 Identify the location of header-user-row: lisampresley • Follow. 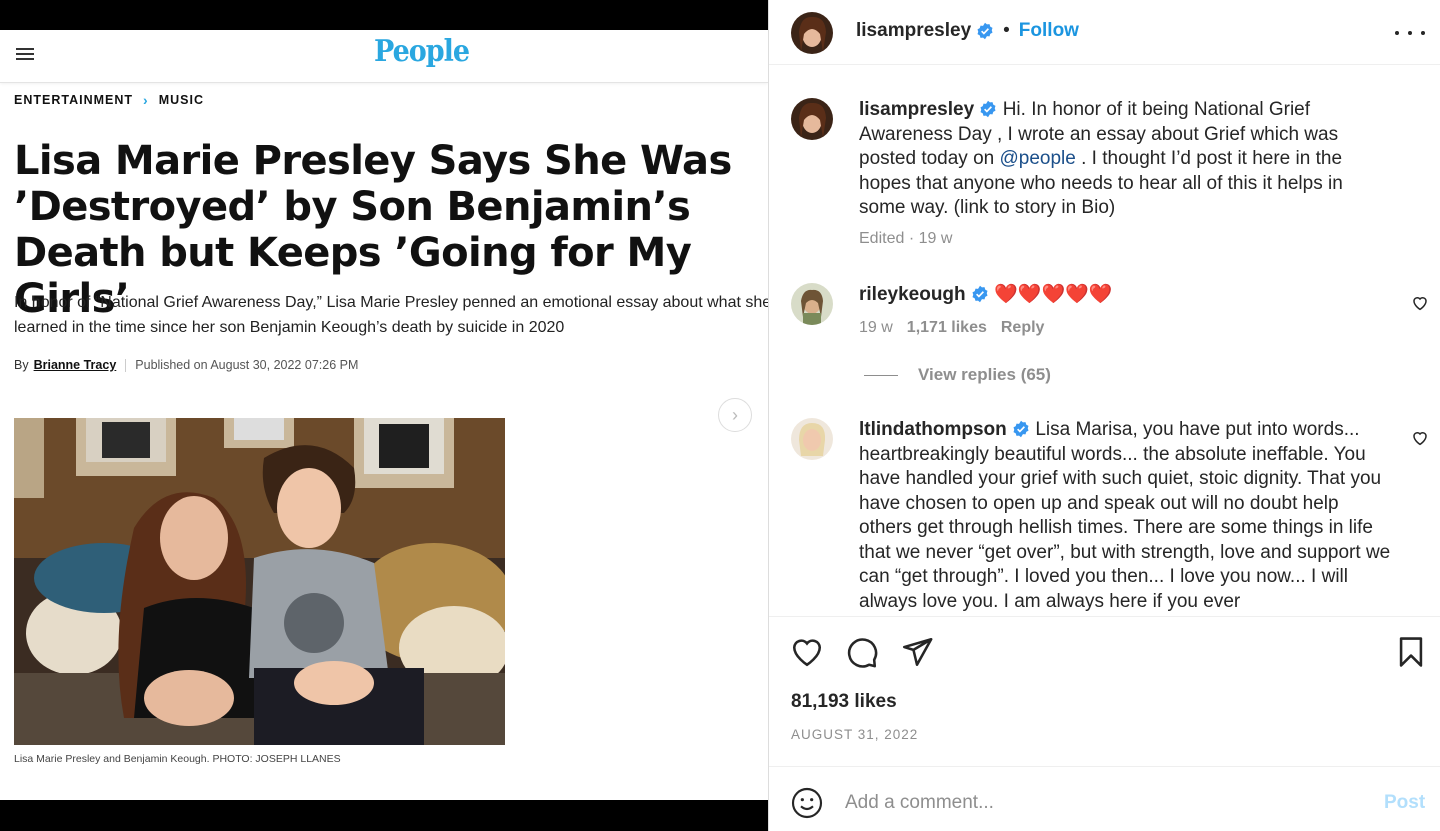
(967, 31).